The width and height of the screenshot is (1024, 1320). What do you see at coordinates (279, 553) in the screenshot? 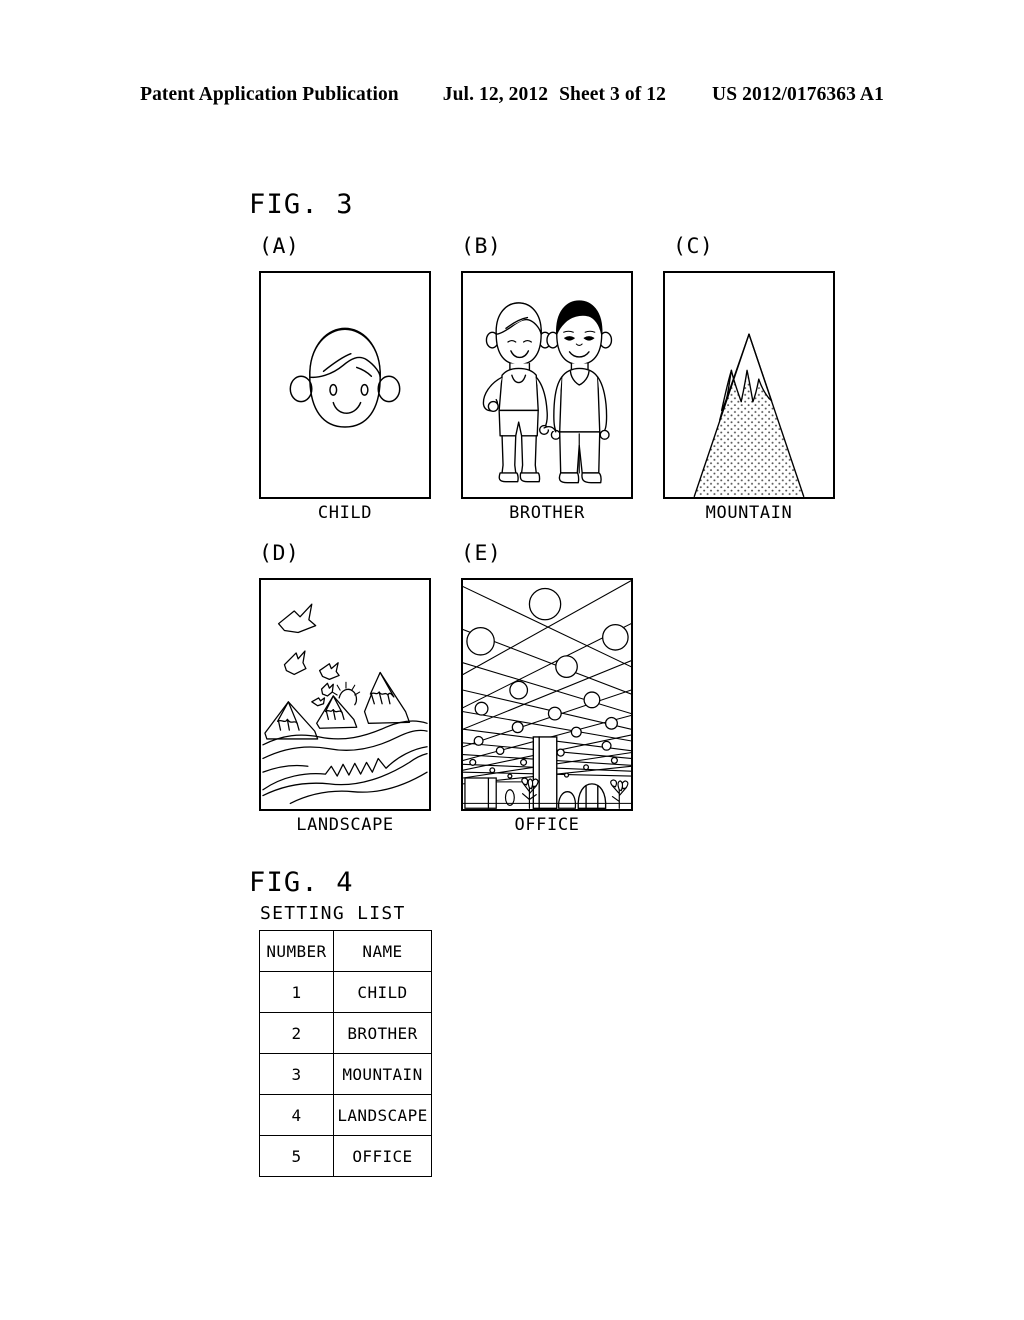
I see `panel-label-d: (D)` at bounding box center [279, 553].